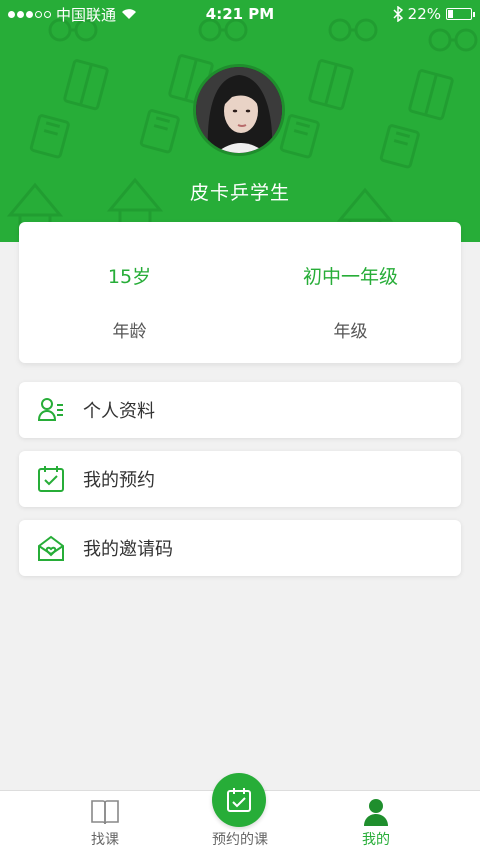 The height and width of the screenshot is (853, 480). I want to click on wifi-icon, so click(129, 14).